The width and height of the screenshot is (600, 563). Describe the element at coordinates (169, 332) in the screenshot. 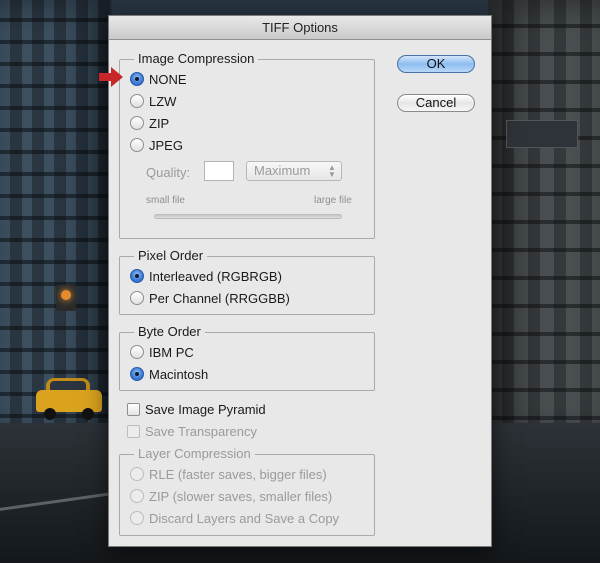

I see `byte-order-legend: Byte Order` at that location.